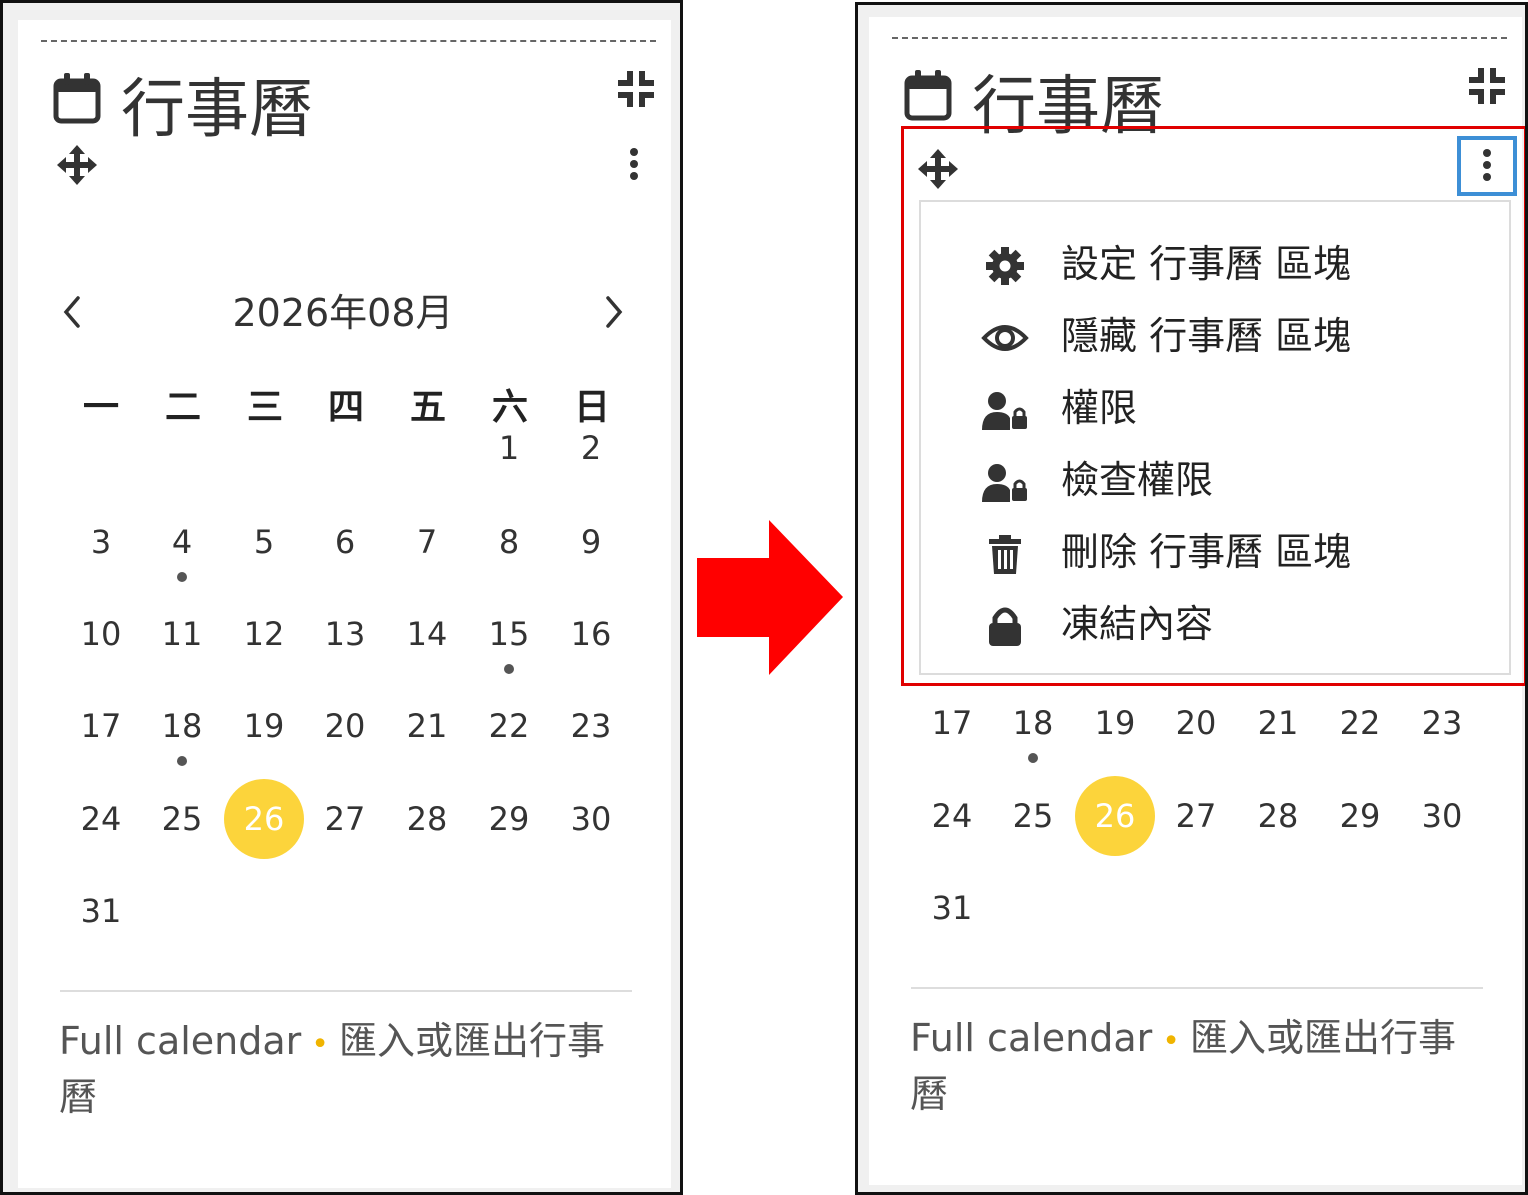 The width and height of the screenshot is (1528, 1195). I want to click on kebab-icon, so click(1487, 165).